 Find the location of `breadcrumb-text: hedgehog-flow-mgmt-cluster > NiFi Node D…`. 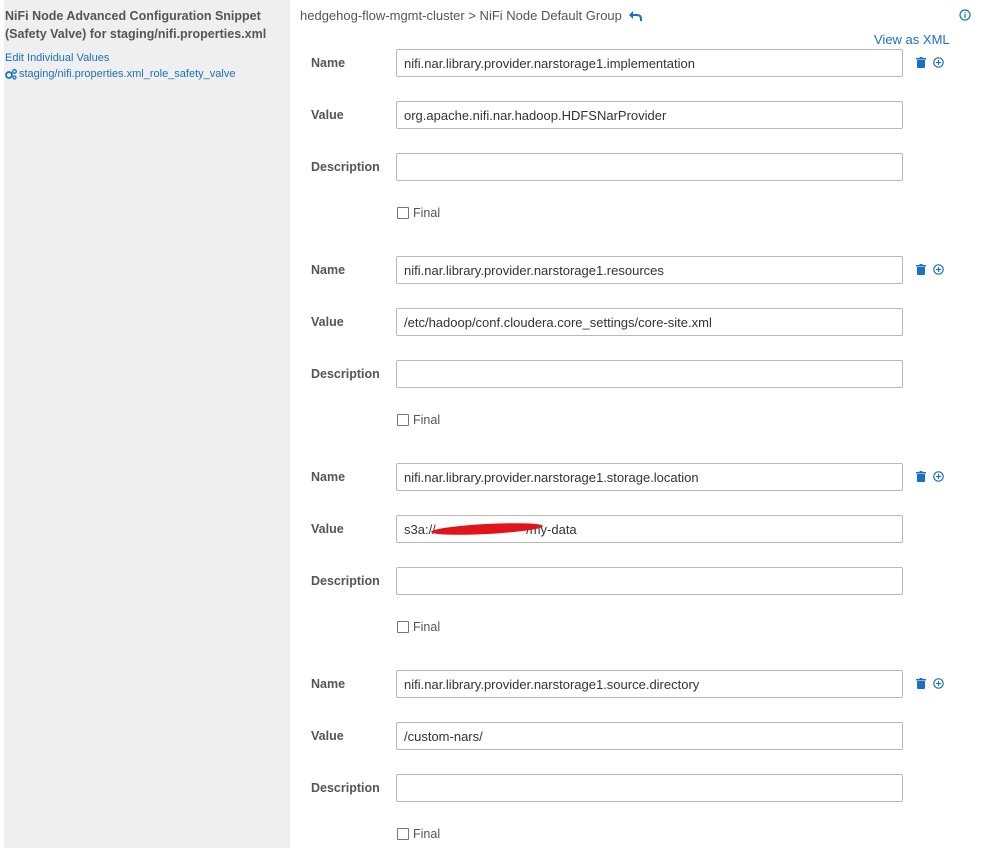

breadcrumb-text: hedgehog-flow-mgmt-cluster > NiFi Node D… is located at coordinates (461, 15).